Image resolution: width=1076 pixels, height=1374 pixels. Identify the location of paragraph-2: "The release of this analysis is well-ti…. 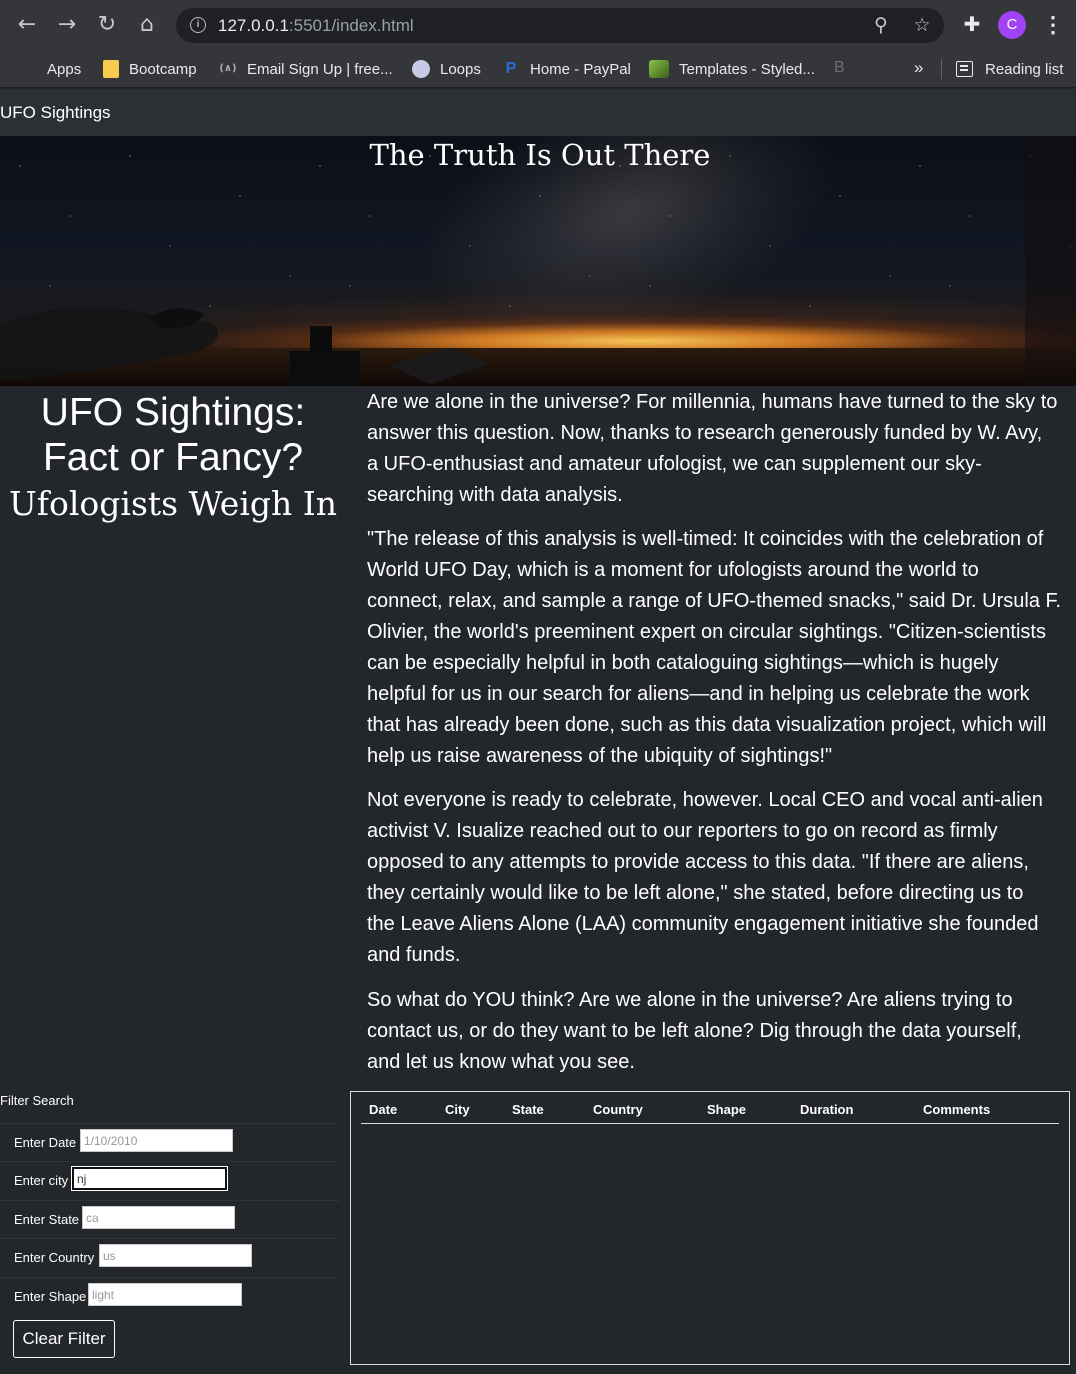
(714, 648).